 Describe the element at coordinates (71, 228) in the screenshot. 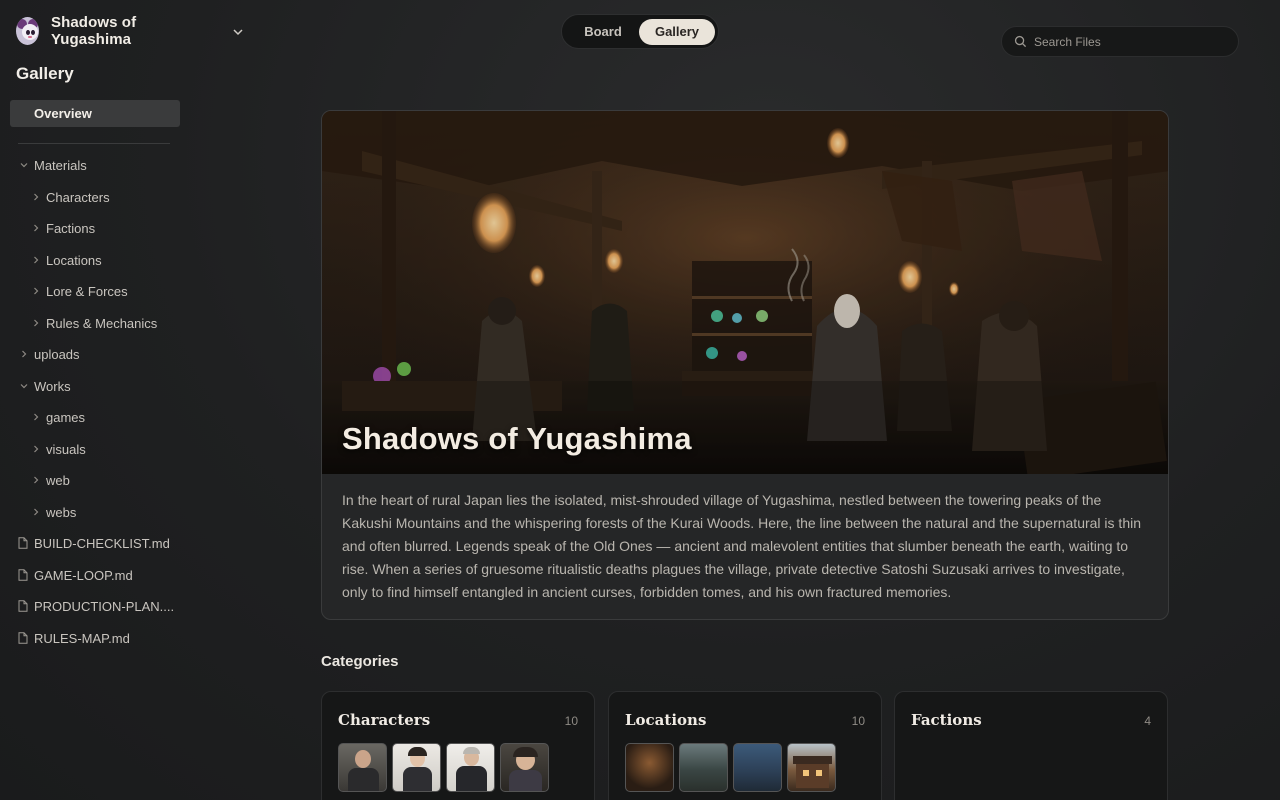

I see `tree-item-label: Factions` at that location.